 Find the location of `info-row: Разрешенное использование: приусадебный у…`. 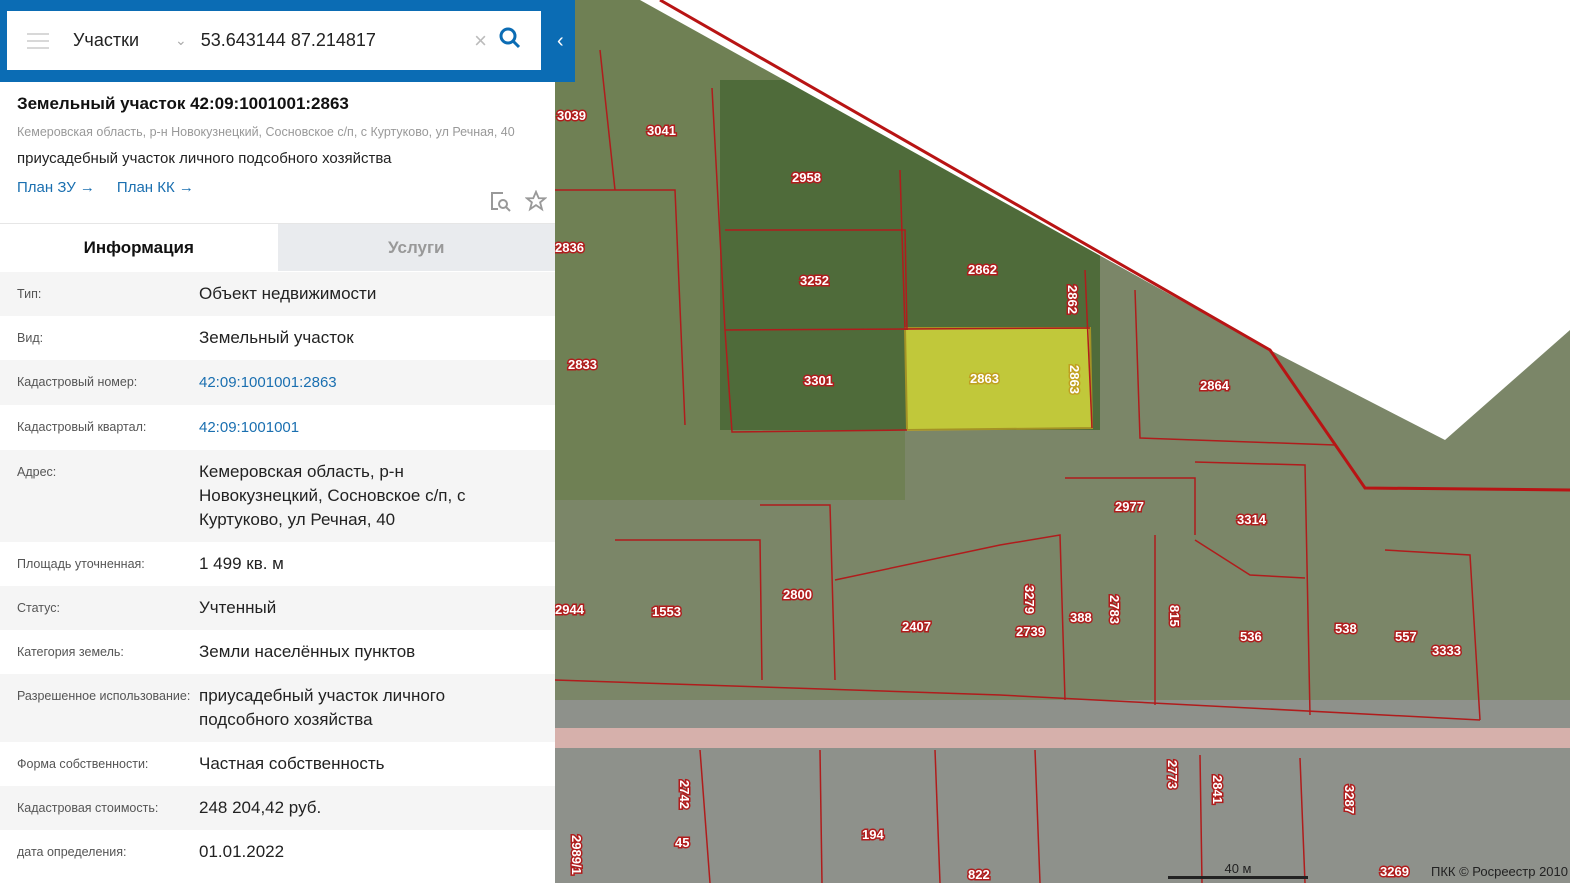

info-row: Разрешенное использование: приусадебный у… is located at coordinates (277, 708).